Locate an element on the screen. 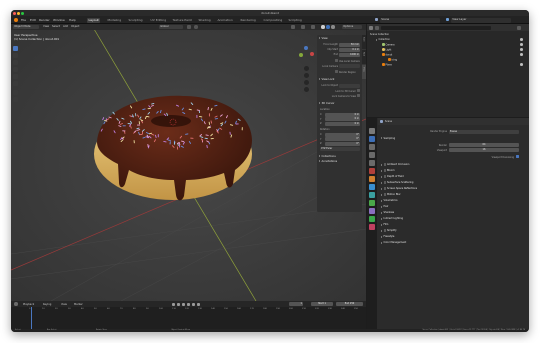 This screenshot has width=540, height=343. pan-hand-icon is located at coordinates (306, 75).